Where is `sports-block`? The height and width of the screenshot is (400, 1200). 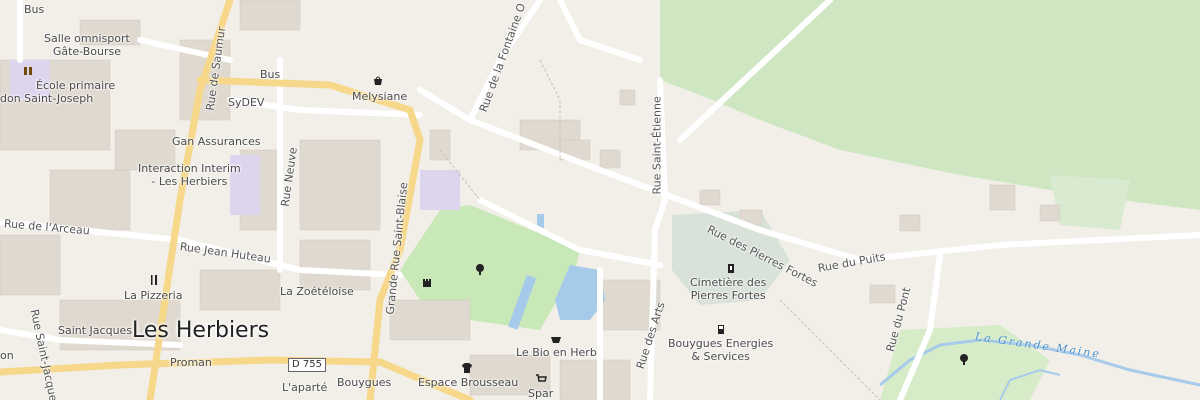
sports-block is located at coordinates (440, 190).